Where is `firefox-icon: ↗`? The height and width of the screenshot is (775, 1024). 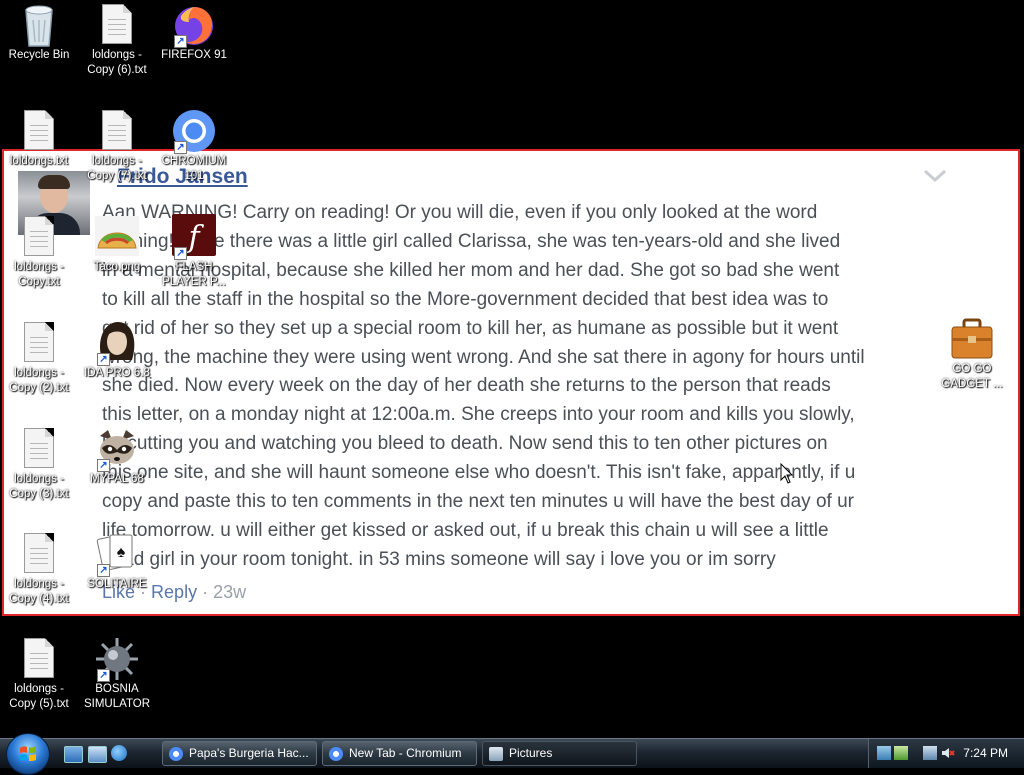 firefox-icon: ↗ is located at coordinates (194, 25).